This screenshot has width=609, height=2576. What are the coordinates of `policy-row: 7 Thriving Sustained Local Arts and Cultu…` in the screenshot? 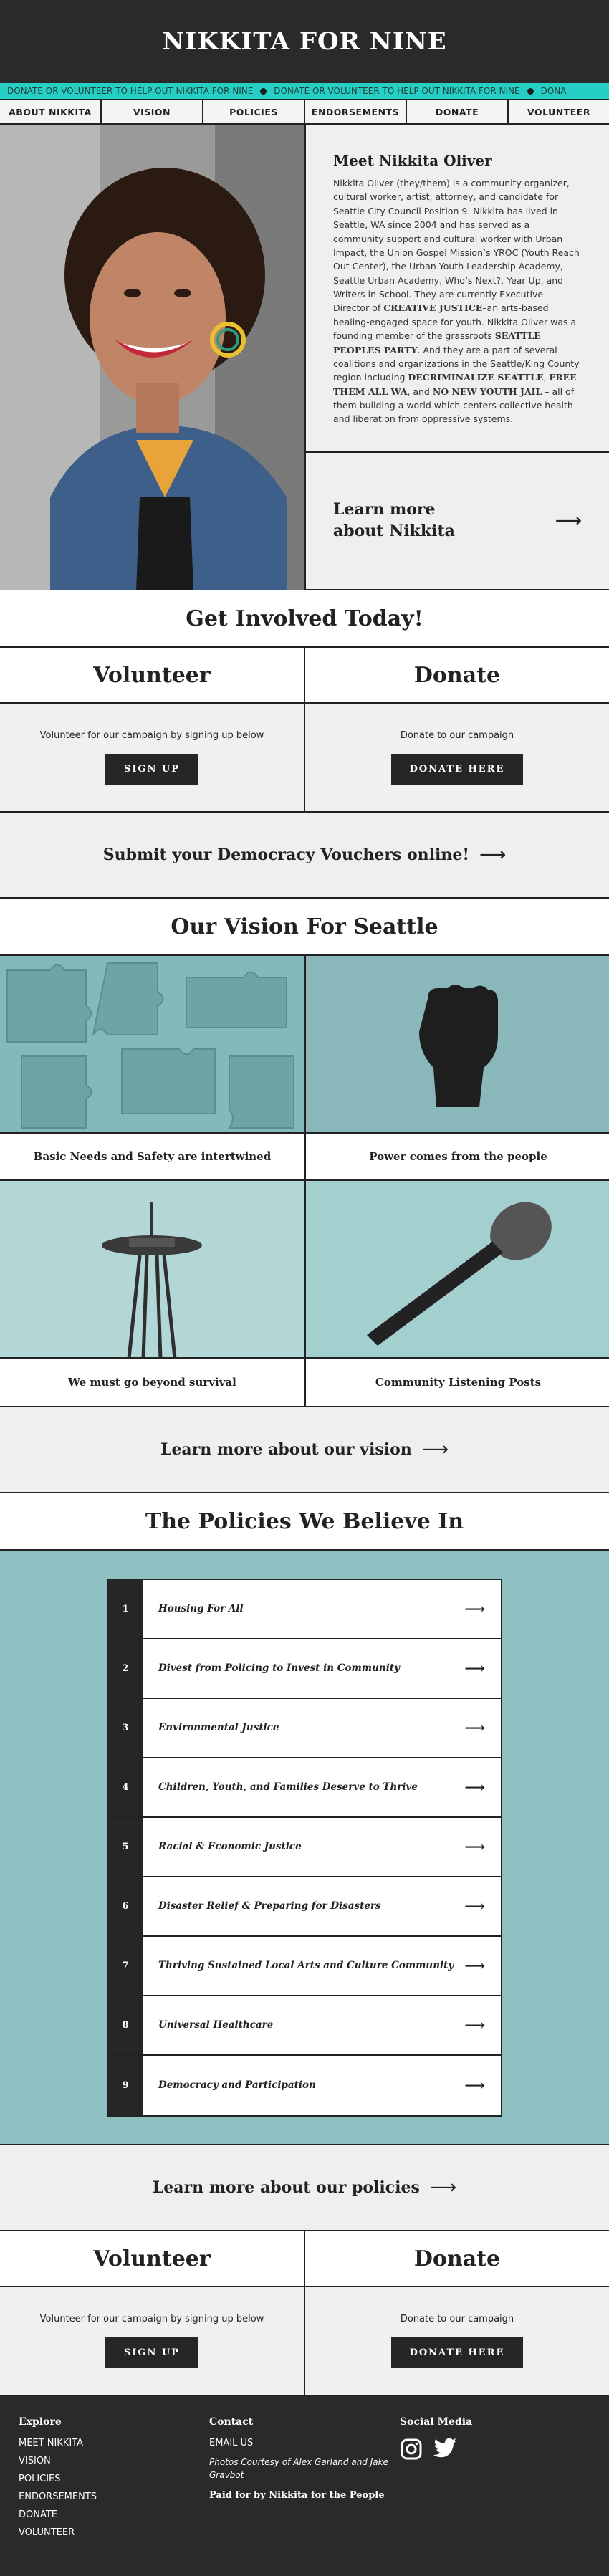 It's located at (304, 1966).